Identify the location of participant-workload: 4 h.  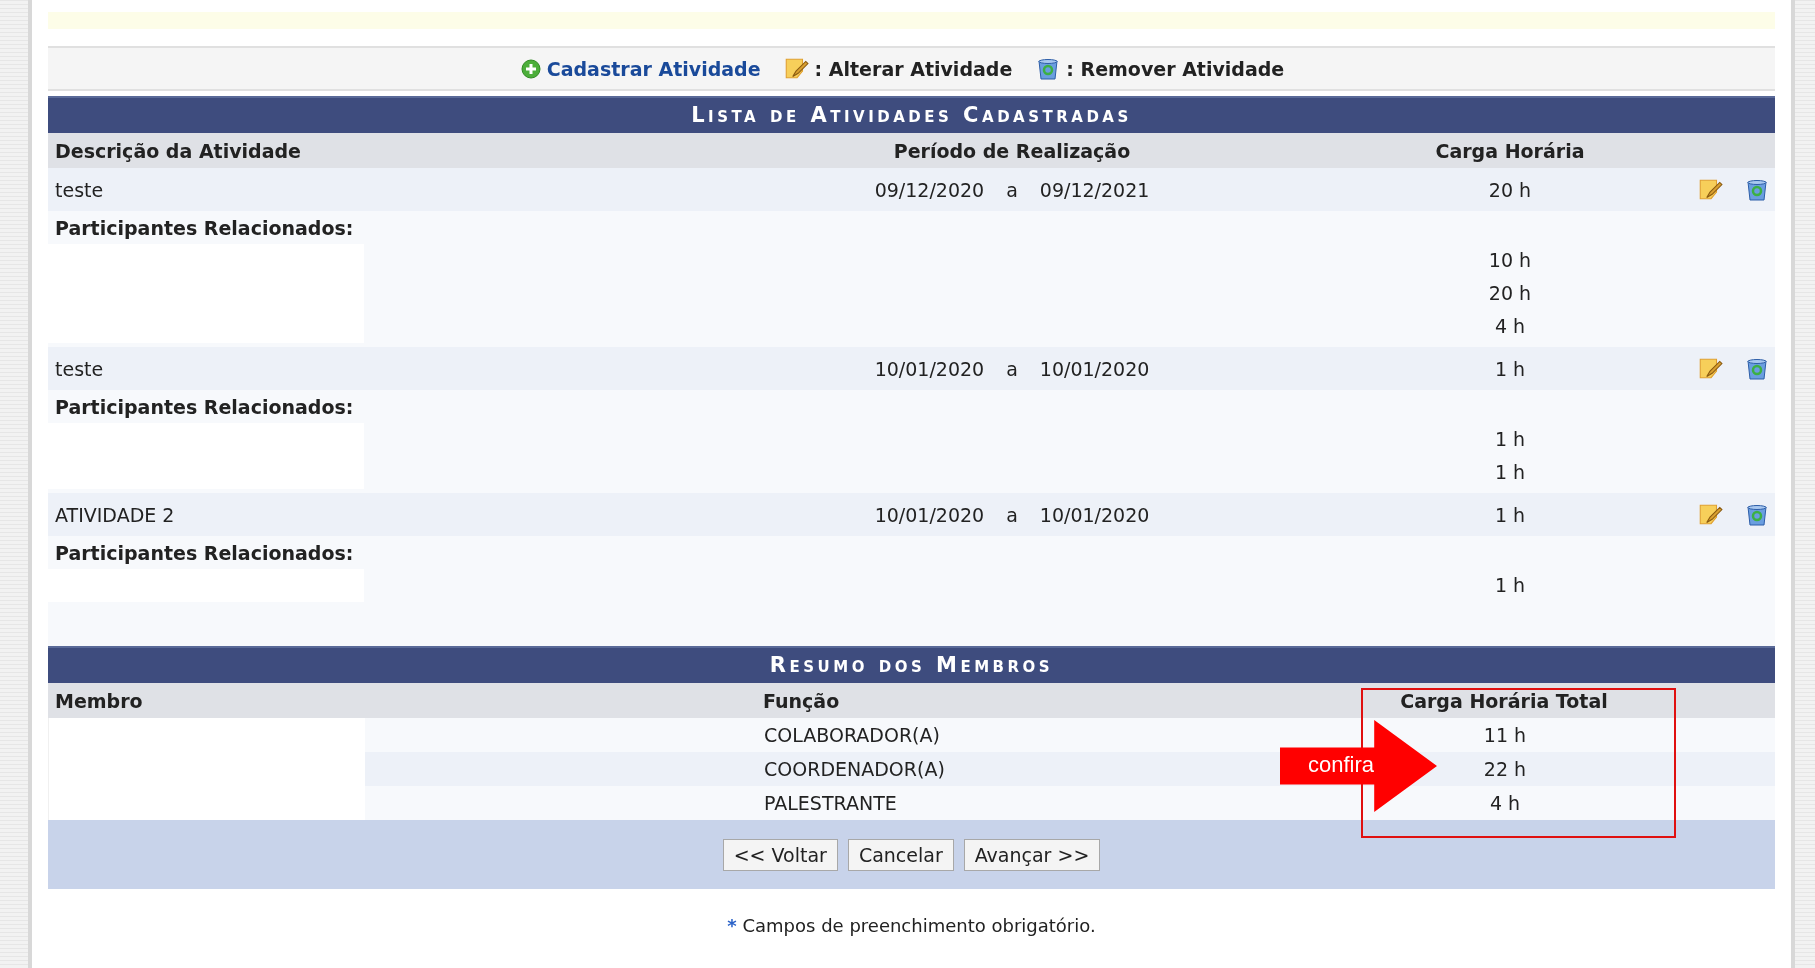
(1510, 326).